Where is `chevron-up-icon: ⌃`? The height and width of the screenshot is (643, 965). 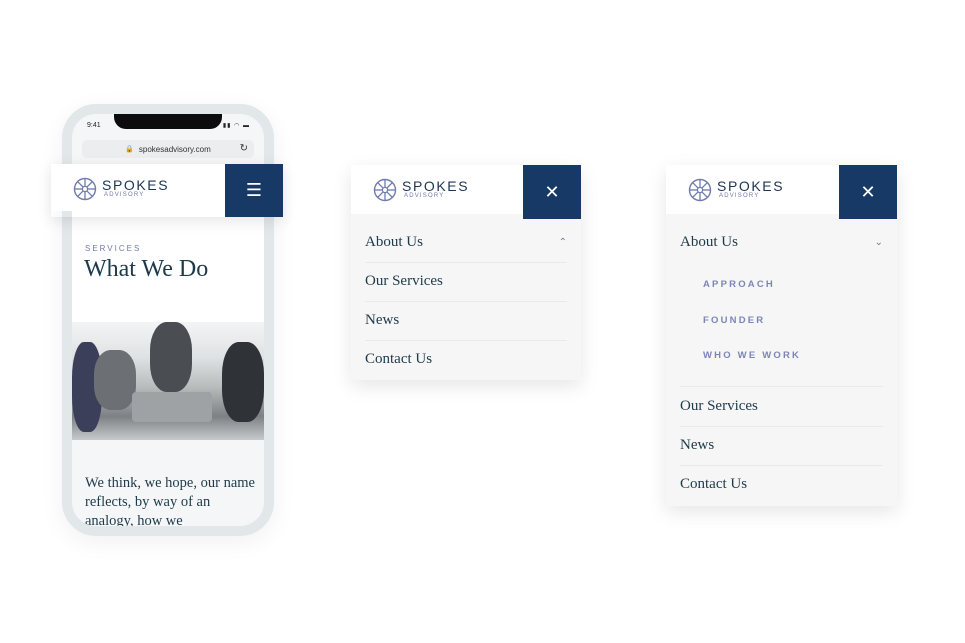
chevron-up-icon: ⌃ is located at coordinates (563, 242).